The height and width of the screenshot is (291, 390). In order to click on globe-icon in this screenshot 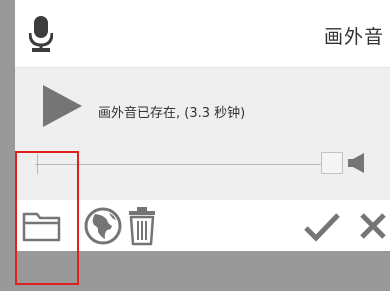, I will do `click(104, 226)`.